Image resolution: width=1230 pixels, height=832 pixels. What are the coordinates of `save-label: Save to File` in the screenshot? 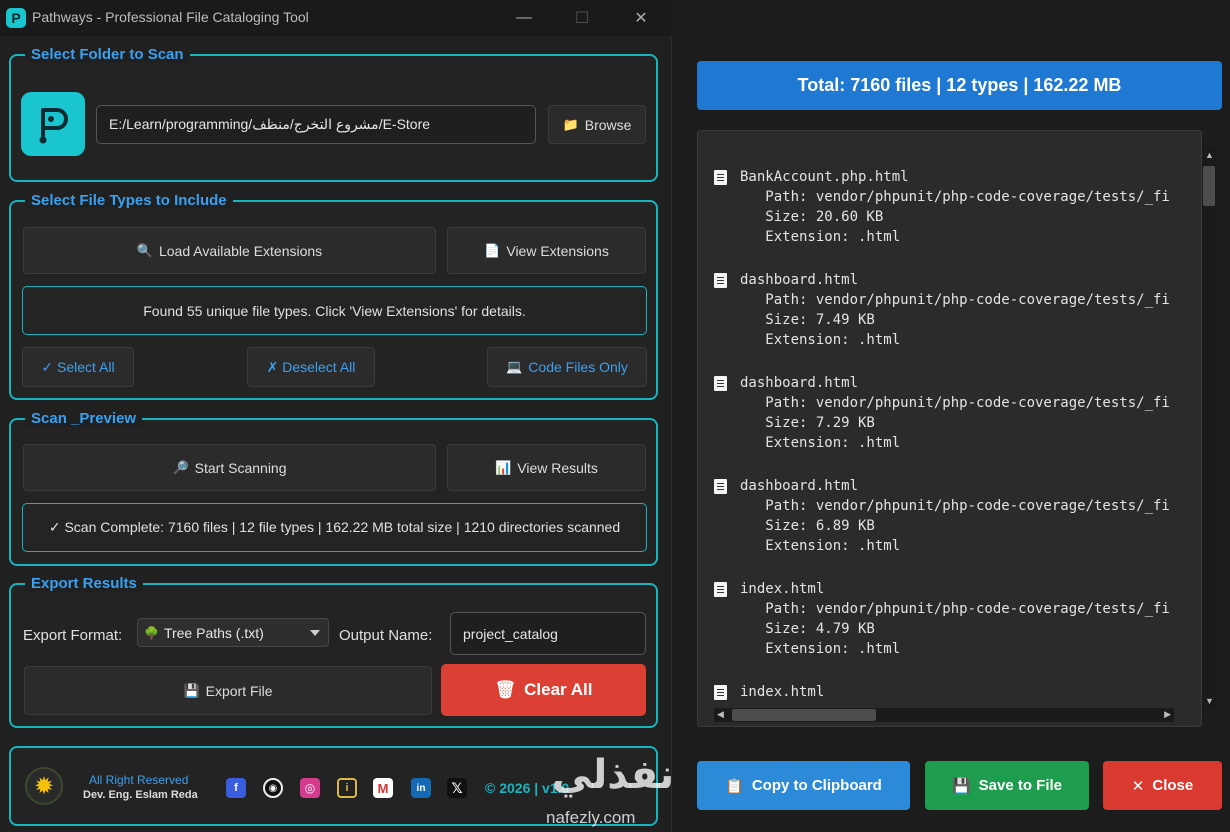 It's located at (1020, 785).